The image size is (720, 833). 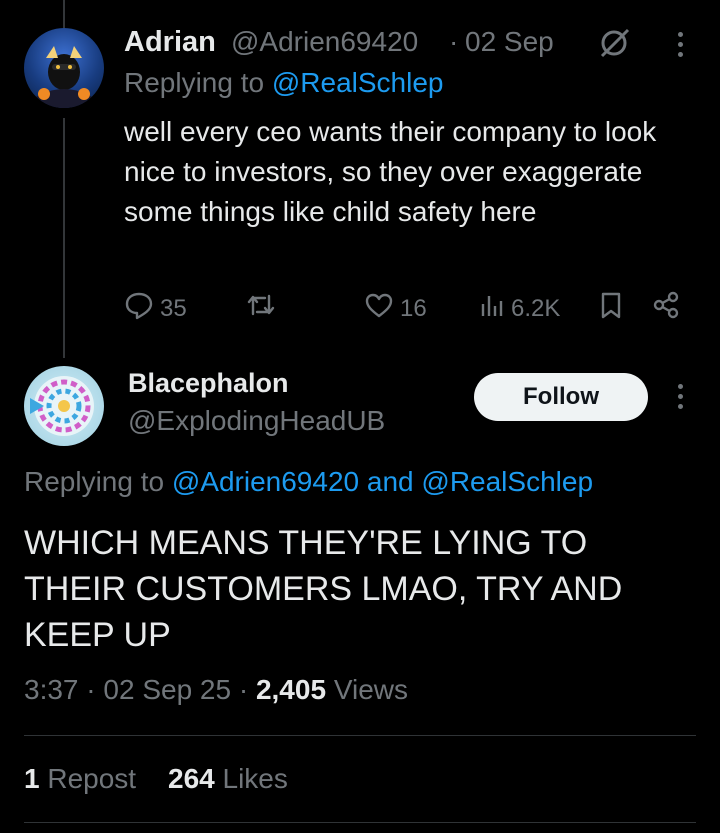 I want to click on views-label: Views, so click(x=370, y=689).